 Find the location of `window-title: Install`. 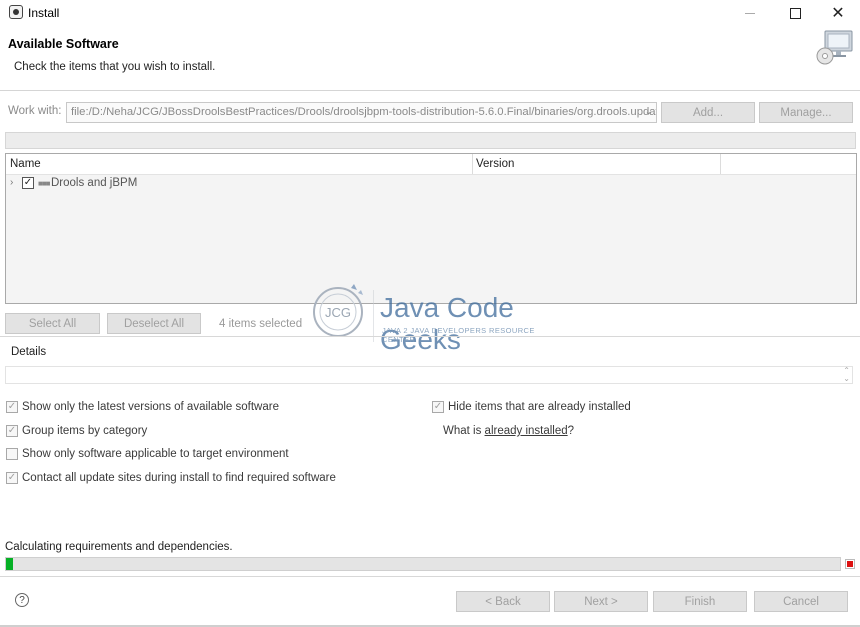

window-title: Install is located at coordinates (44, 13).